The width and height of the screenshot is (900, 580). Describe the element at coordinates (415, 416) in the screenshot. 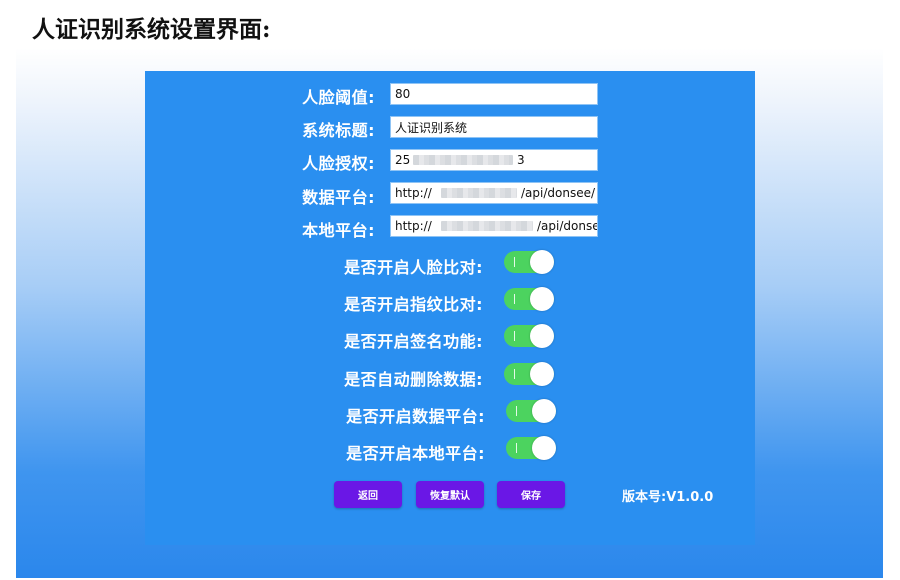

I see `data-platform-toggle-label: 是否开启数据平台:` at that location.